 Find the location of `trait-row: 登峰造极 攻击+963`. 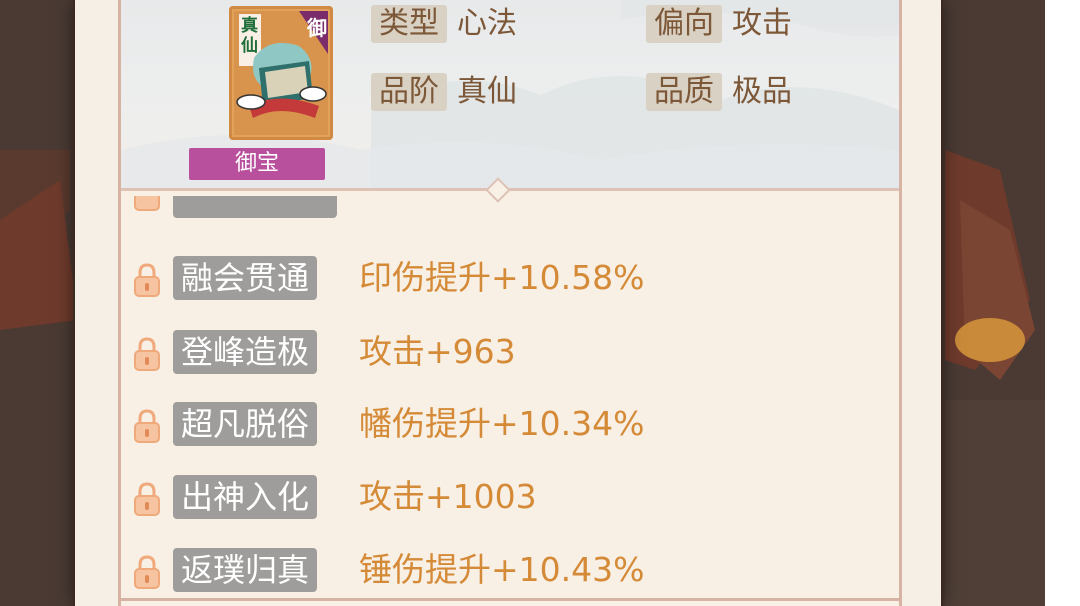

trait-row: 登峰造极 攻击+963 is located at coordinates (481, 352).